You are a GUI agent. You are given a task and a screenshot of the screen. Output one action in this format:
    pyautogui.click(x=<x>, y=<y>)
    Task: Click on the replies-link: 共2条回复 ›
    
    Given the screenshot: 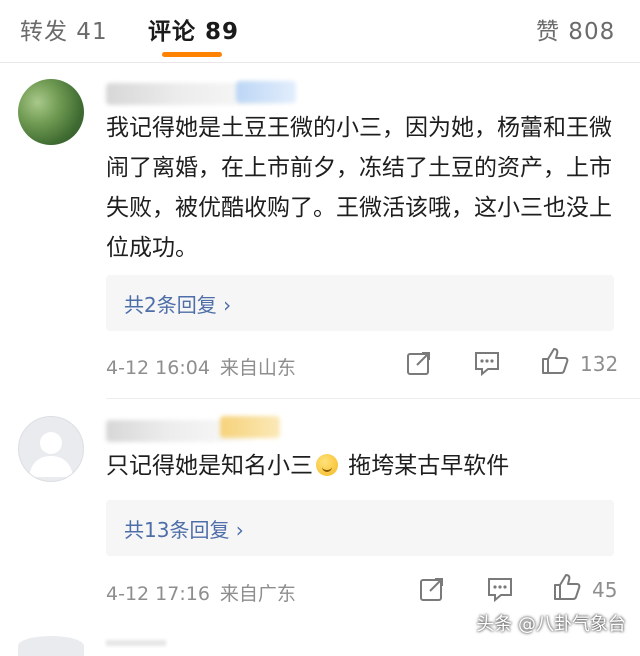 What is the action you would take?
    pyautogui.click(x=177, y=303)
    